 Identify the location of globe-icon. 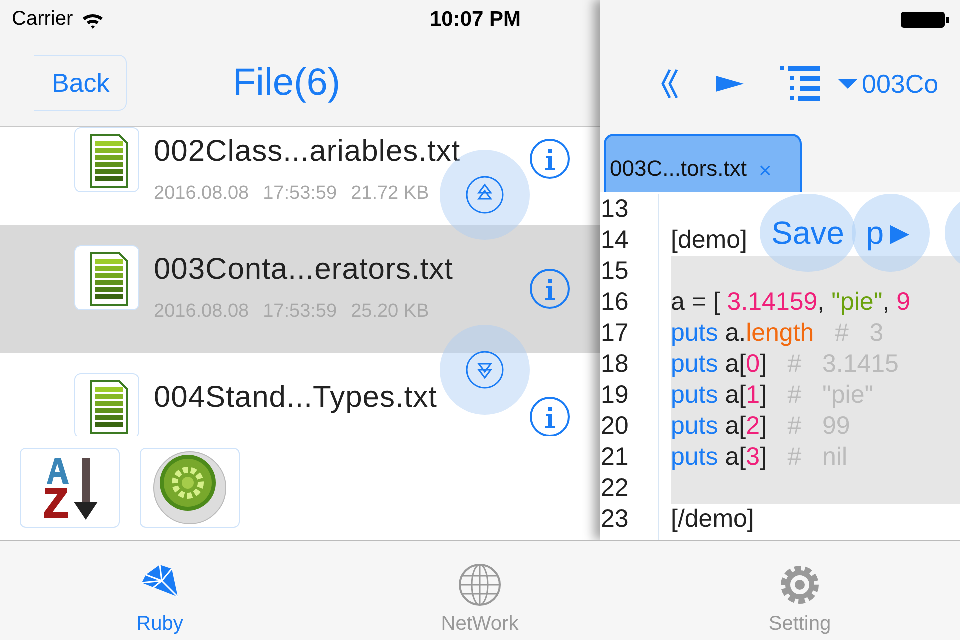
(480, 585).